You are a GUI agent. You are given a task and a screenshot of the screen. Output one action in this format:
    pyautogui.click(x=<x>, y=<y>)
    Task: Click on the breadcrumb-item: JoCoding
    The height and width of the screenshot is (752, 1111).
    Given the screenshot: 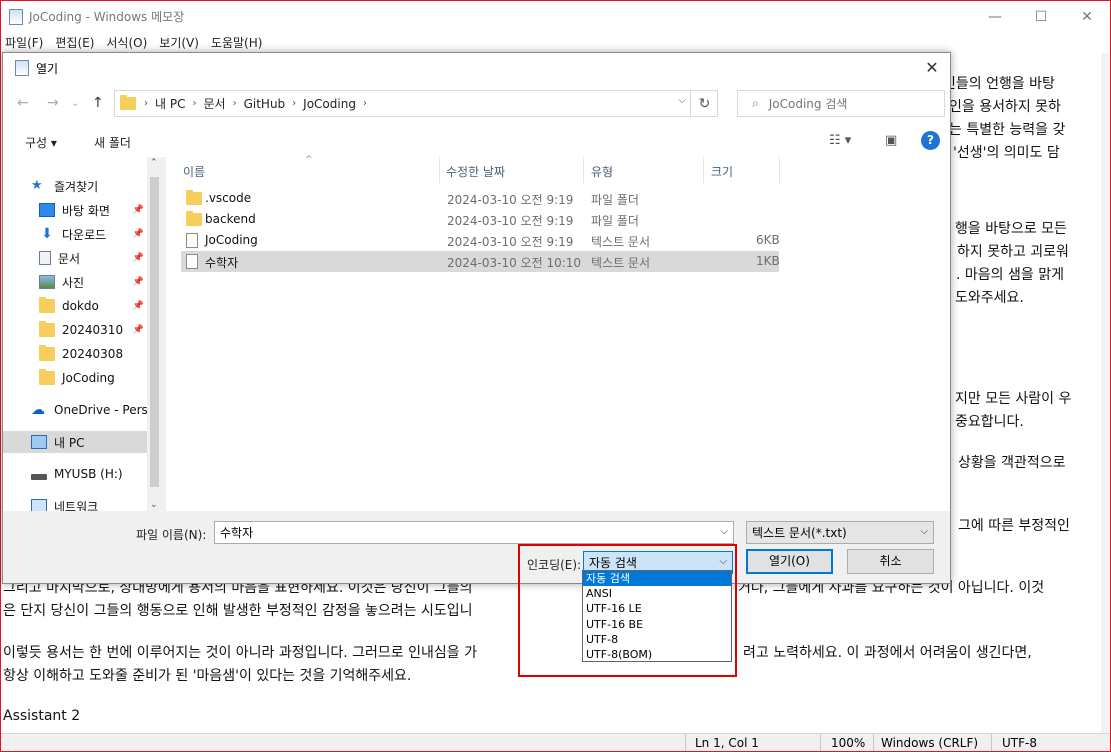 What is the action you would take?
    pyautogui.click(x=329, y=104)
    